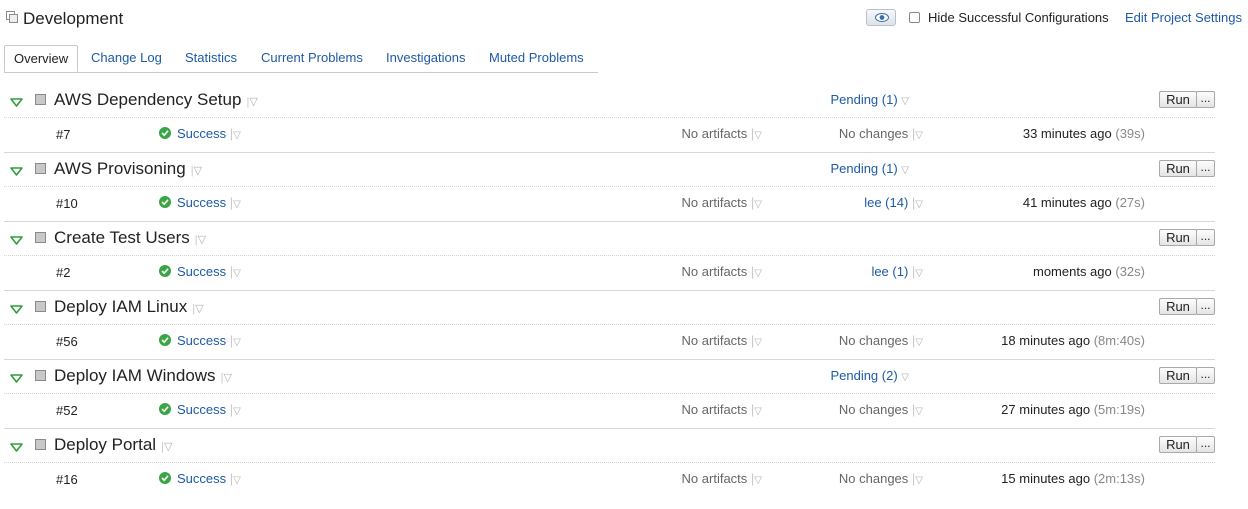 This screenshot has height=509, width=1248. What do you see at coordinates (886, 202) in the screenshot?
I see `changes-label: lee (14)` at bounding box center [886, 202].